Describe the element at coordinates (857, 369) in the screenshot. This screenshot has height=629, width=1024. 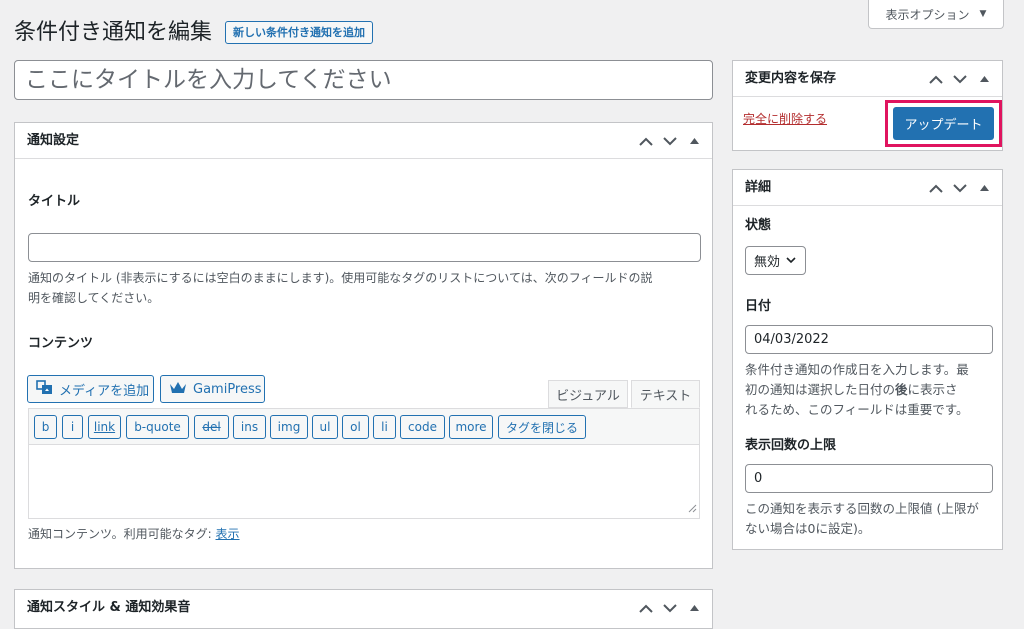
I see `date-desc-line: 条件付き通知の作成日を入力します。最` at that location.